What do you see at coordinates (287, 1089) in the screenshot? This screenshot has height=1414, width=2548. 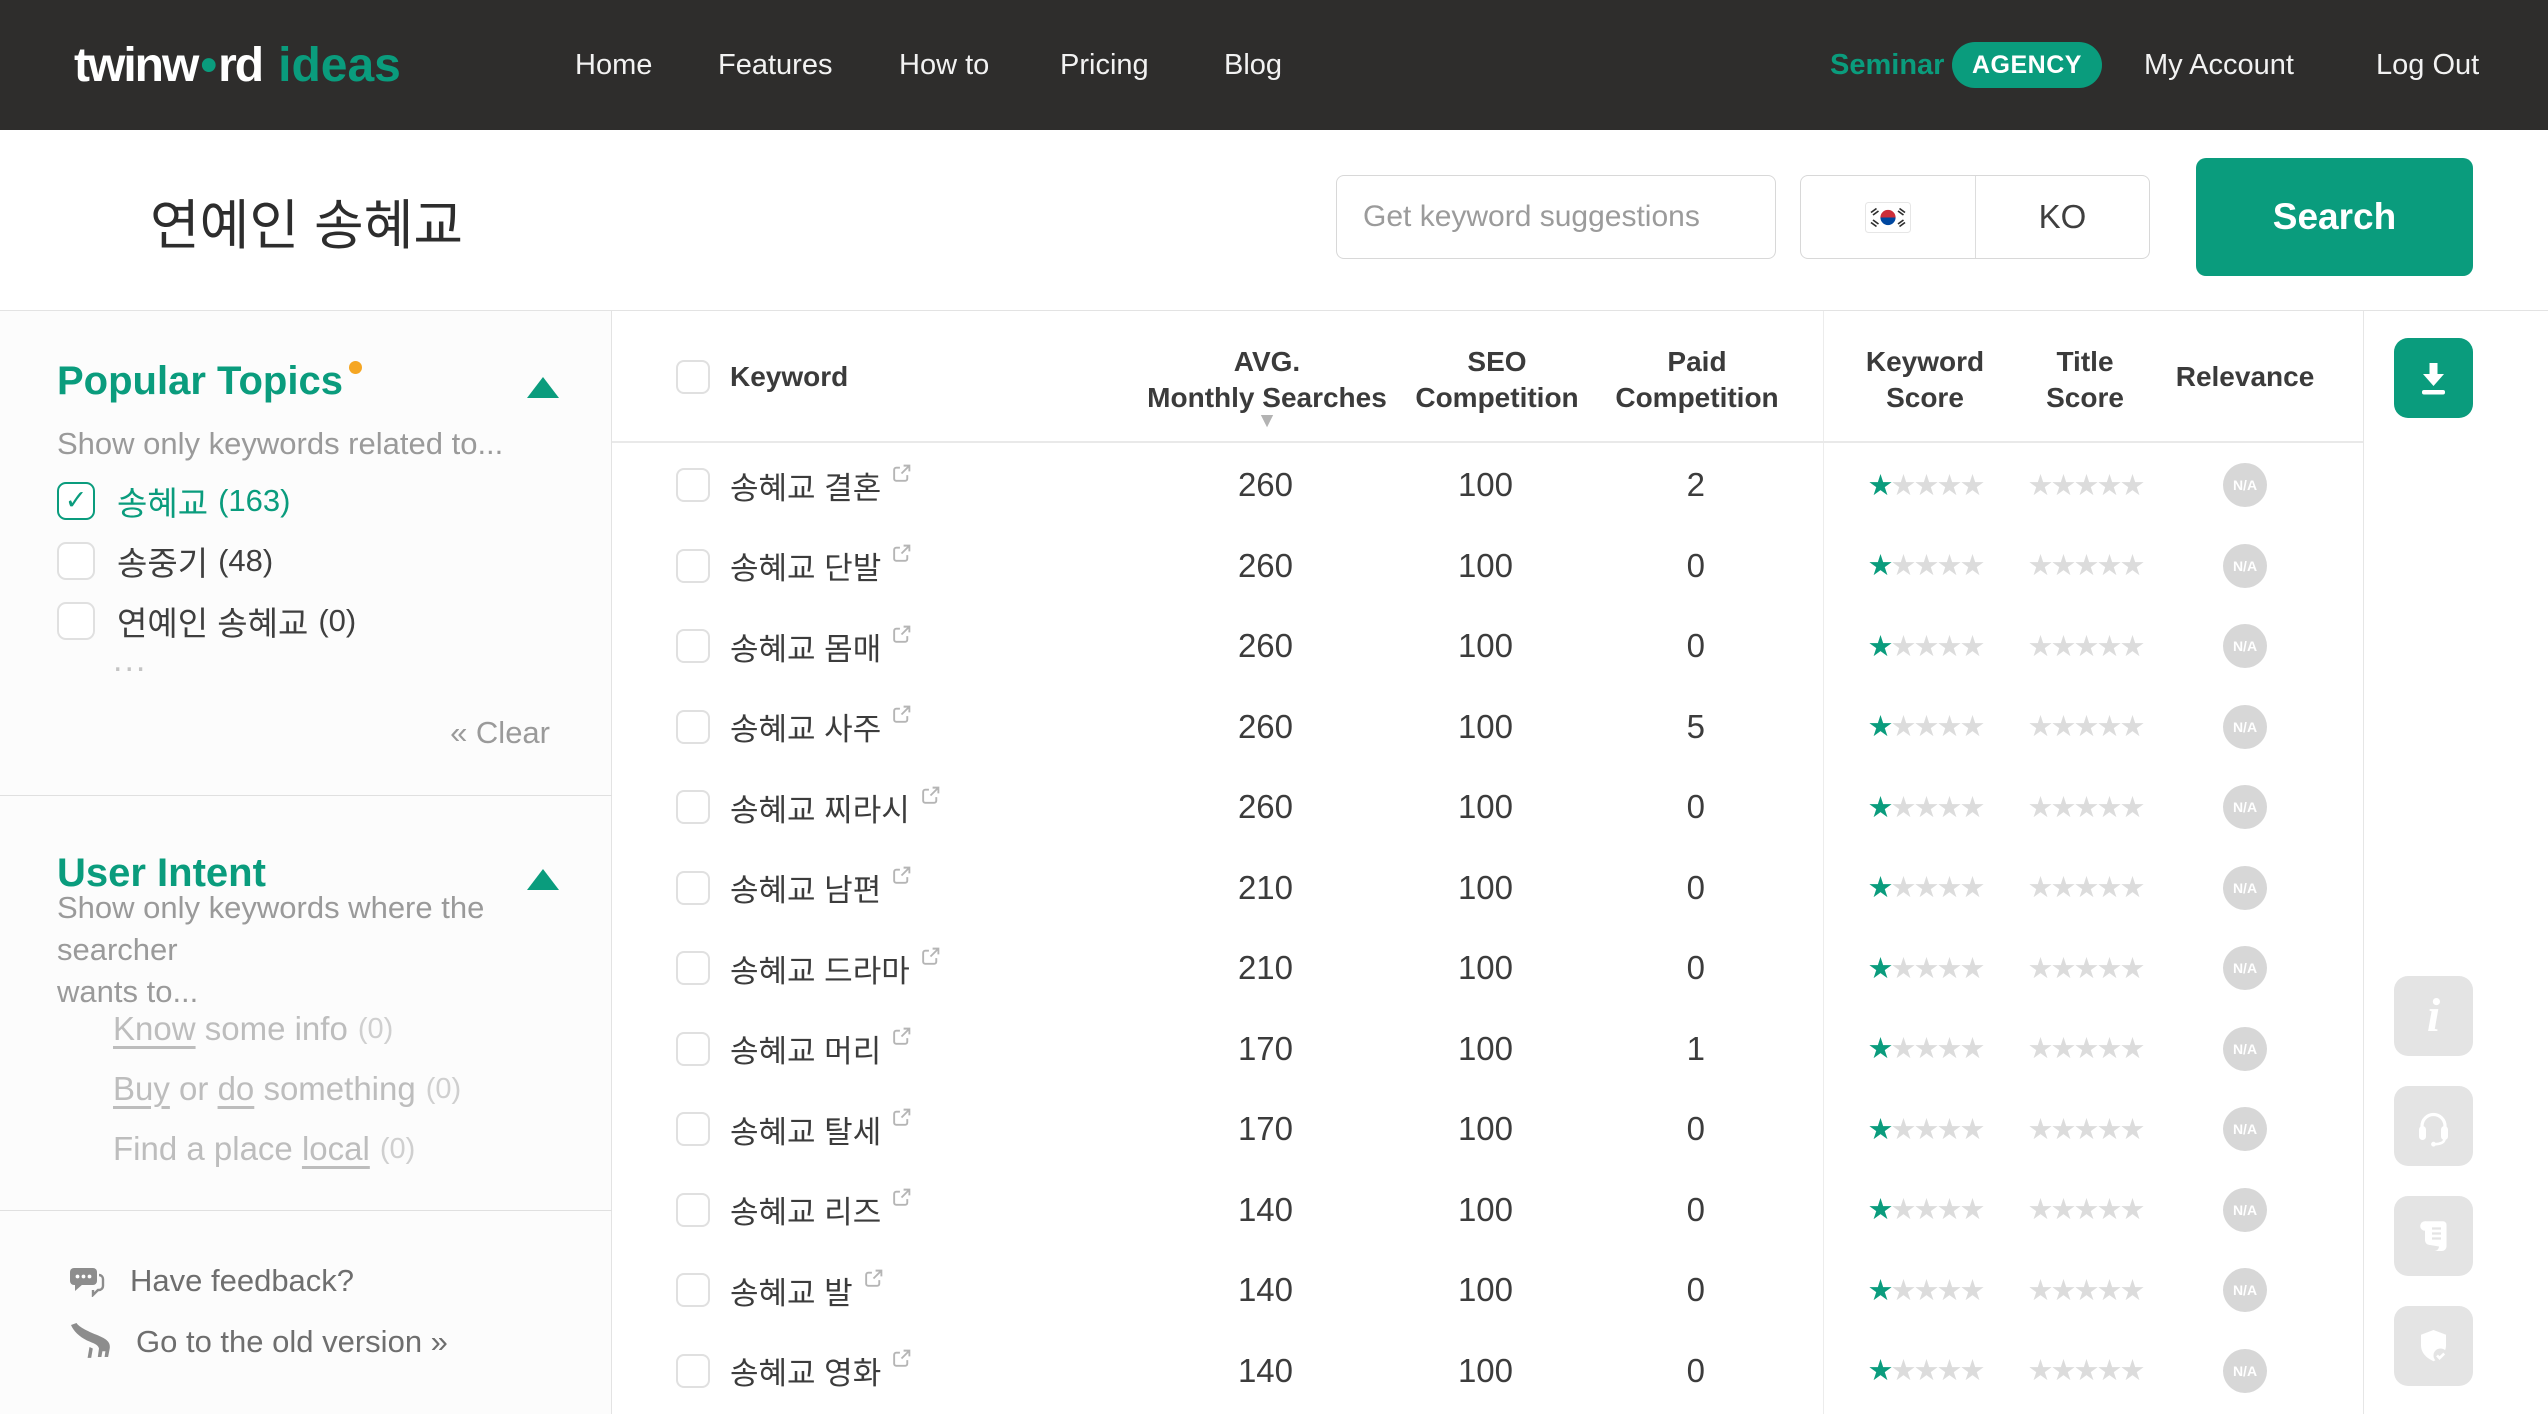 I see `user-intent-item: Buy or do something (0)` at bounding box center [287, 1089].